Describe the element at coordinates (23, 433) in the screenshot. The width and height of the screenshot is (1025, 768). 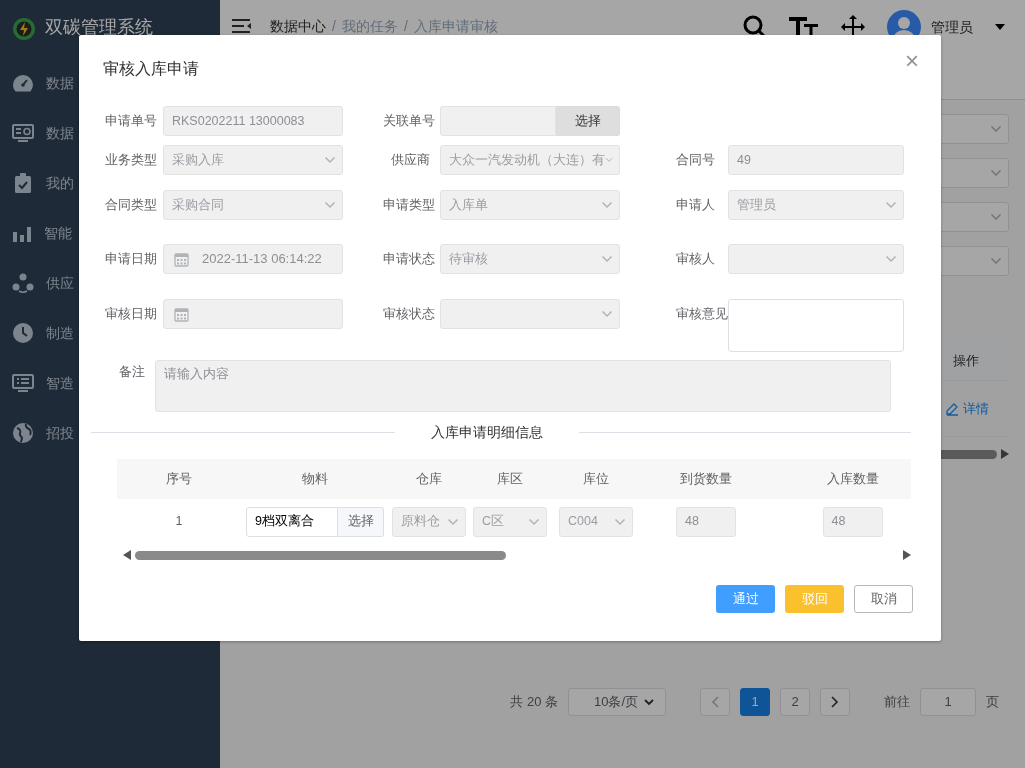
I see `globe-icon` at that location.